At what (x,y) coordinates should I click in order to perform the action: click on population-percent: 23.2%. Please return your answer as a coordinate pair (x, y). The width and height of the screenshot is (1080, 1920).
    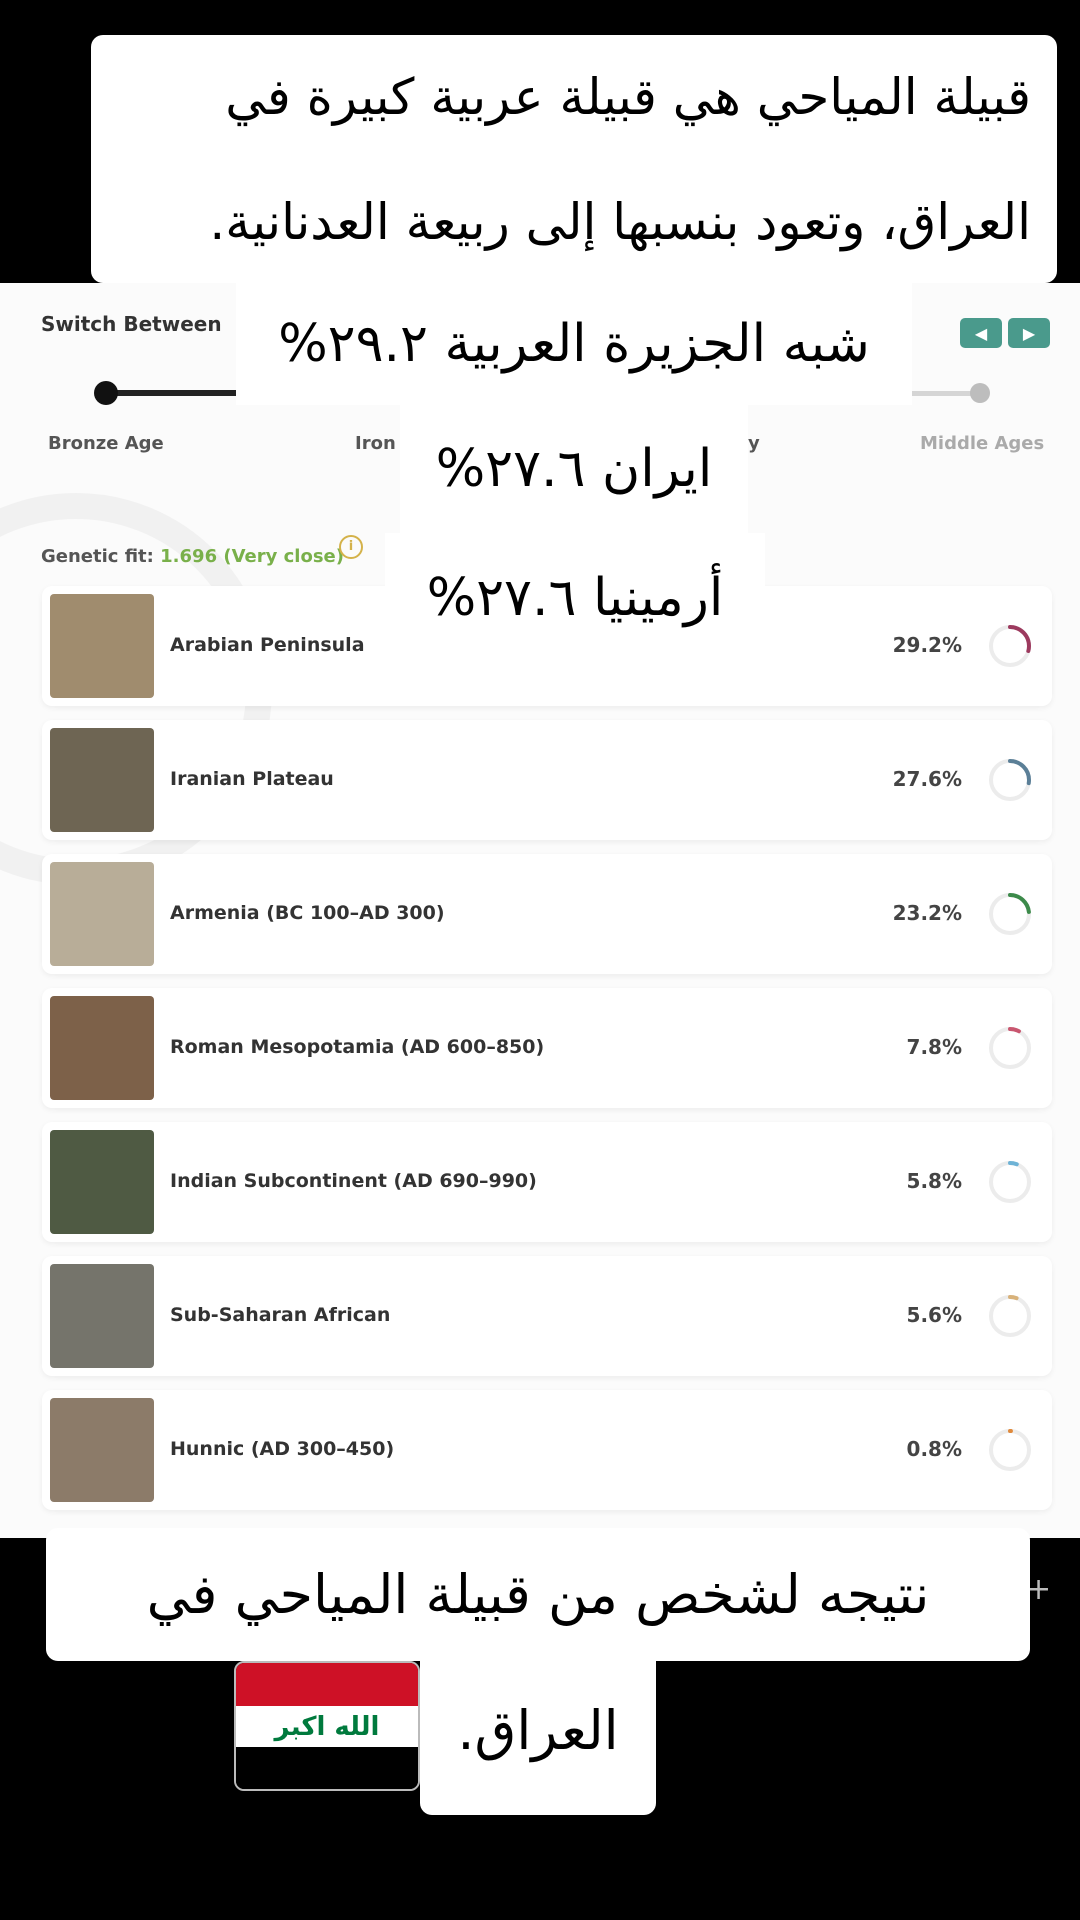
    Looking at the image, I should click on (927, 913).